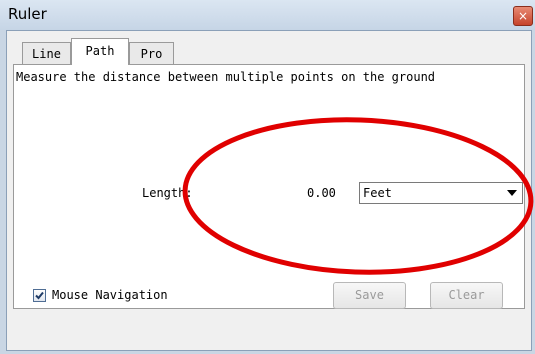  I want to click on unit-selected-value: Feet, so click(377, 193).